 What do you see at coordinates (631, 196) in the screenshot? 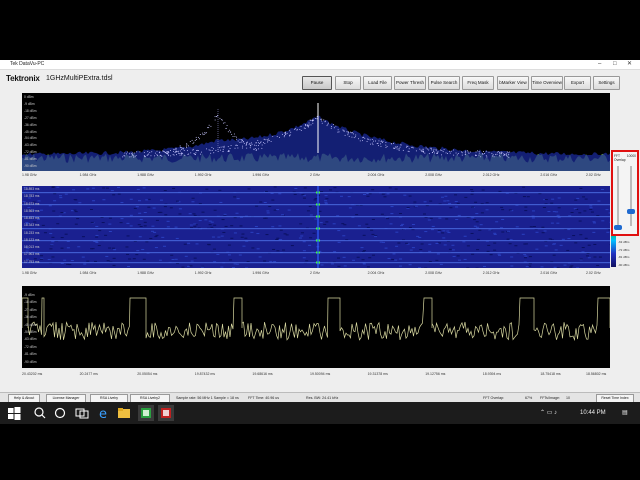
I see `image-slider-track` at bounding box center [631, 196].